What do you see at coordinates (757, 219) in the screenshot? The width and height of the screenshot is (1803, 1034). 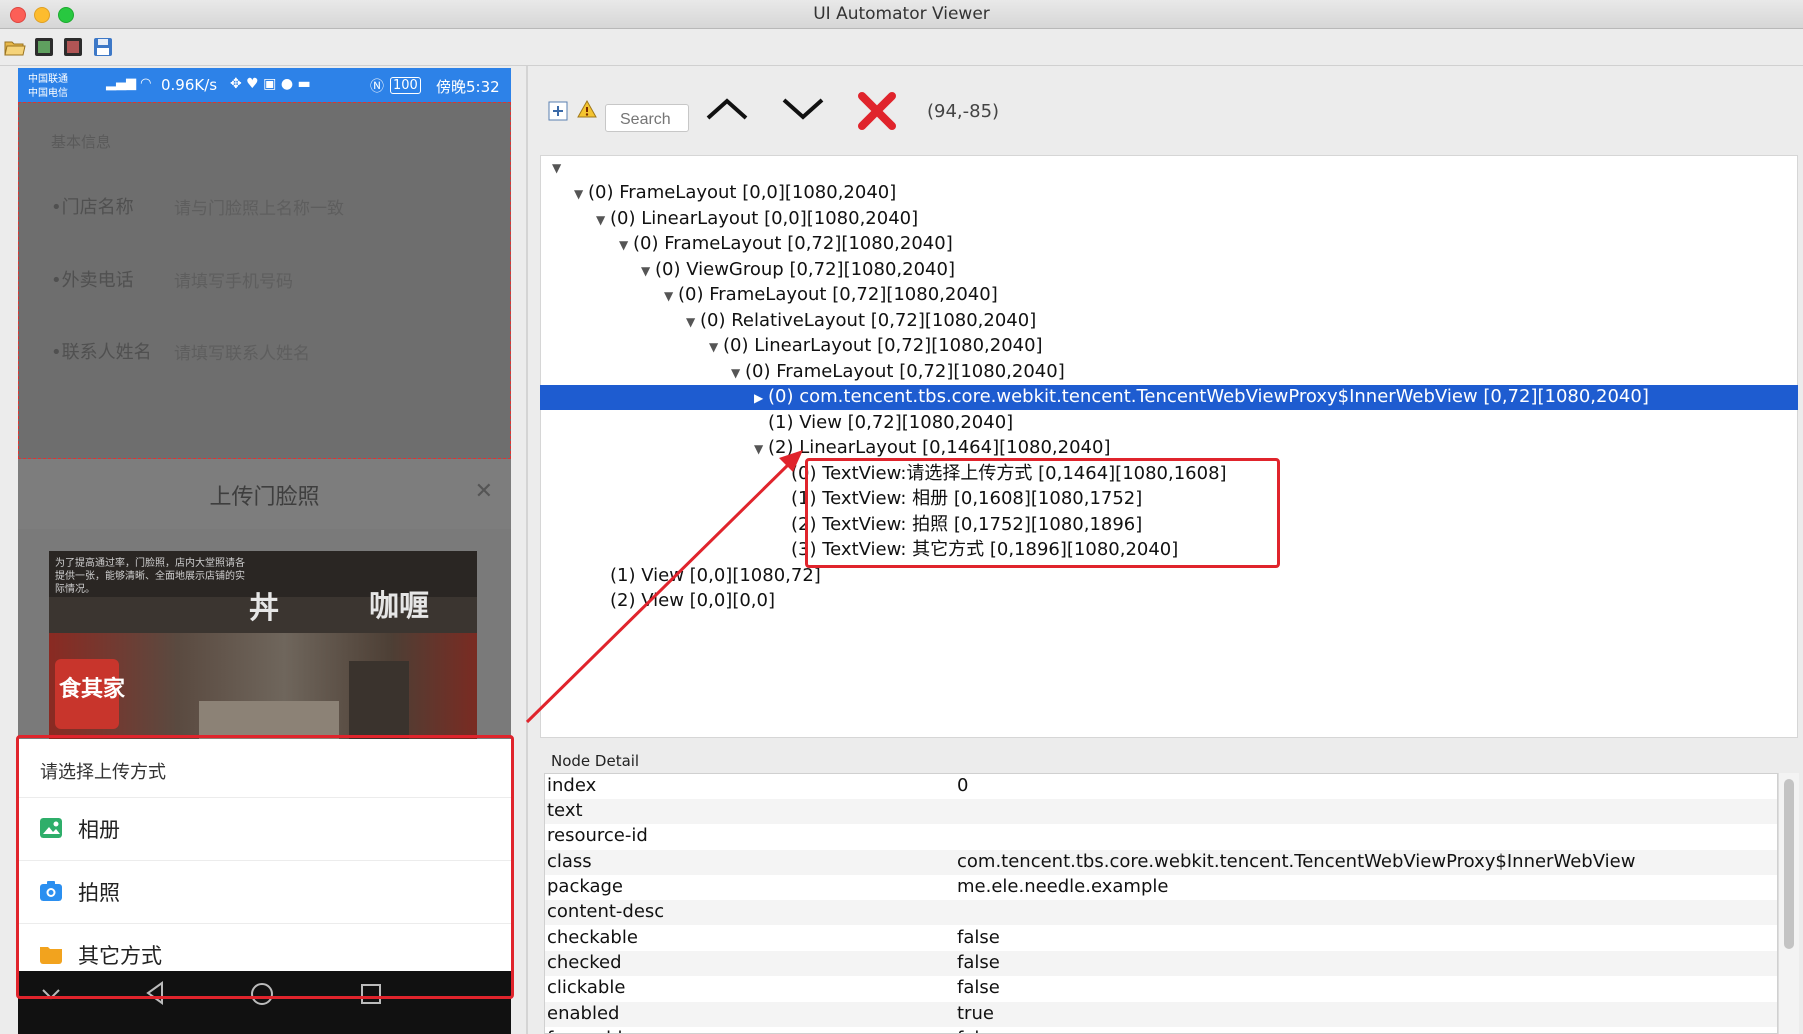 I see `tree-node: ▼ (0) LinearLayout [0,0][1080,2040]` at bounding box center [757, 219].